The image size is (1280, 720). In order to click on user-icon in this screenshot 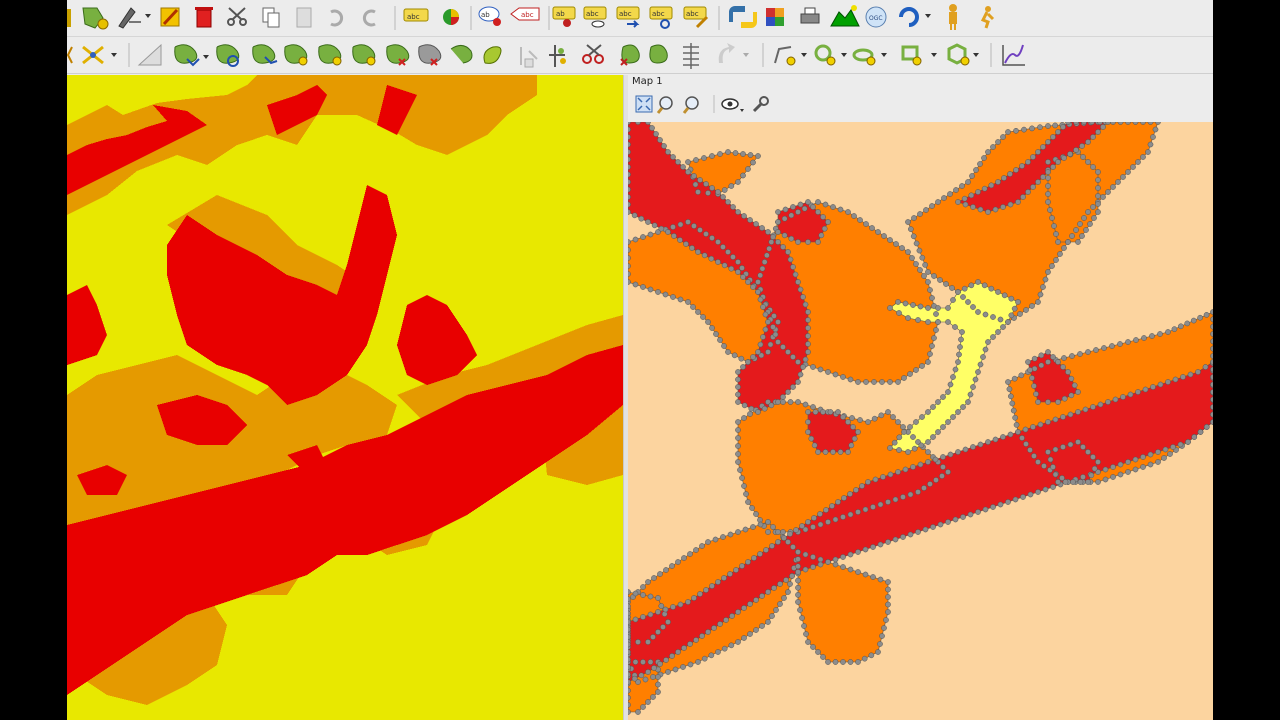, I will do `click(953, 17)`.